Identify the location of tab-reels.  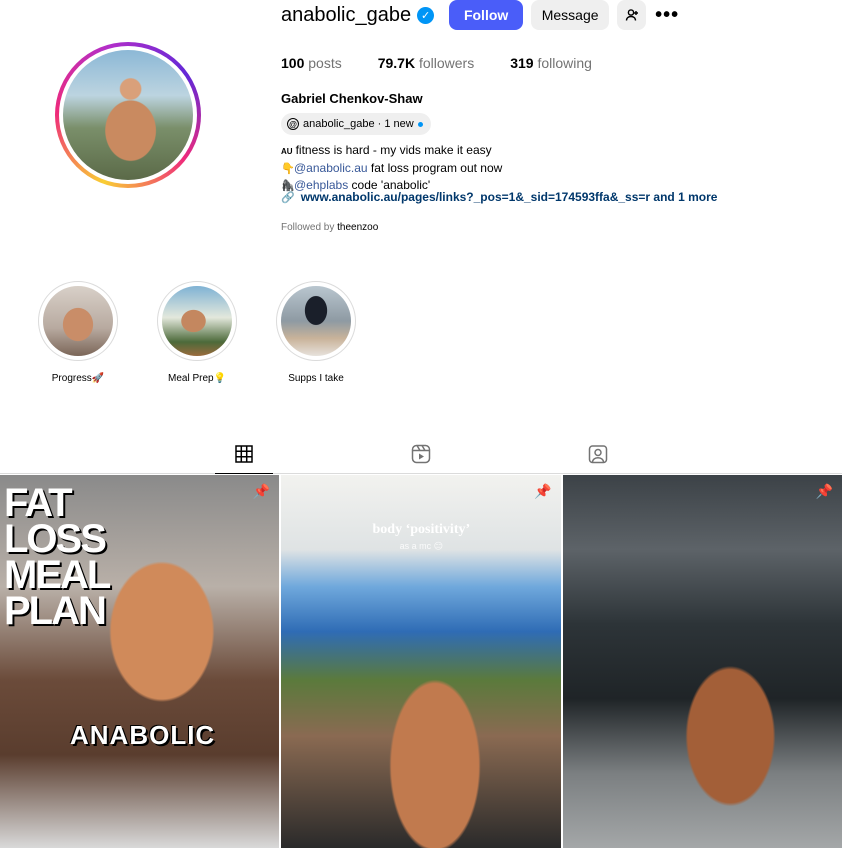
(421, 458).